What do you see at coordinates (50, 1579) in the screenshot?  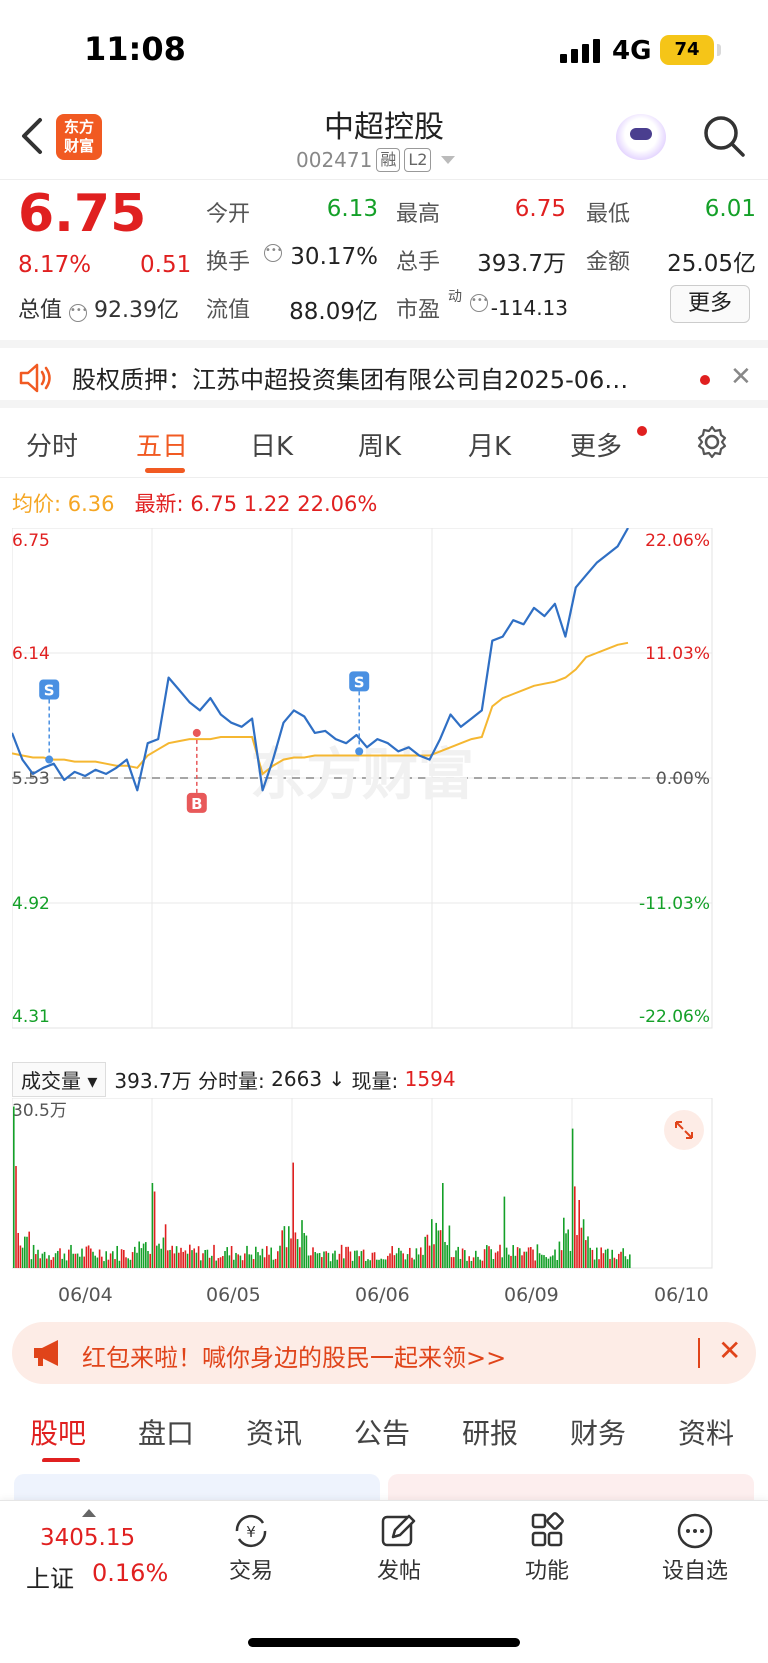 I see `index-name: 上证` at bounding box center [50, 1579].